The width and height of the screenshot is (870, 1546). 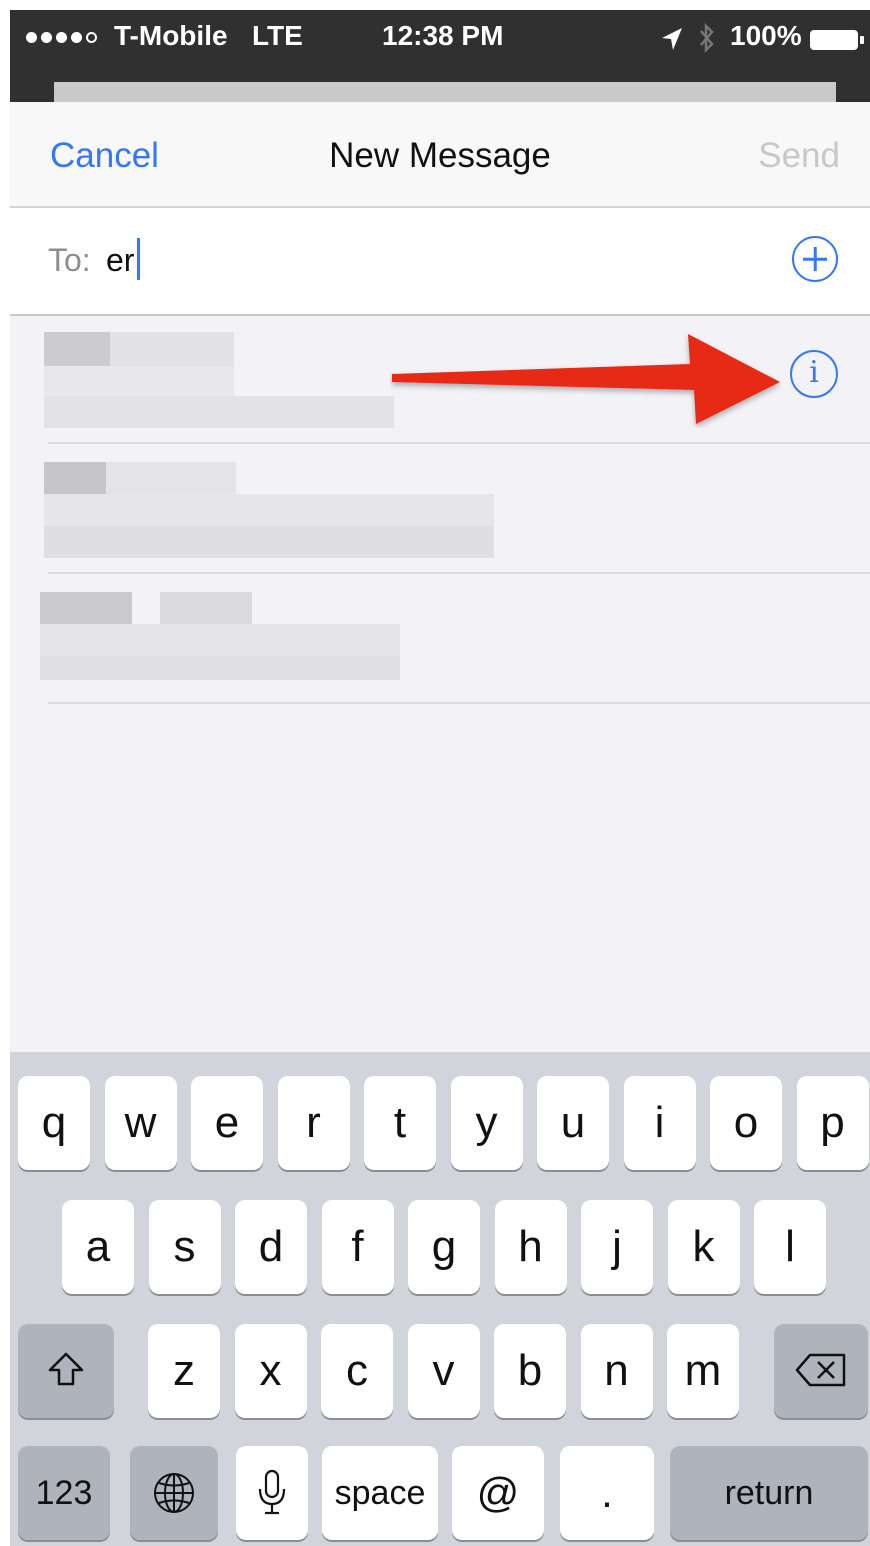 I want to click on globe-key, so click(x=174, y=1493).